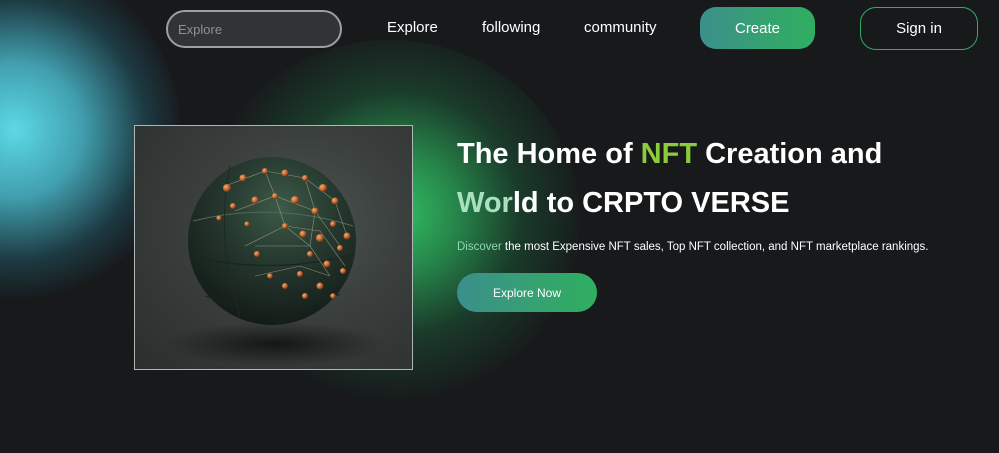 This screenshot has width=999, height=453. I want to click on hero-title-line-2: World to CRPTO VERSE, so click(717, 203).